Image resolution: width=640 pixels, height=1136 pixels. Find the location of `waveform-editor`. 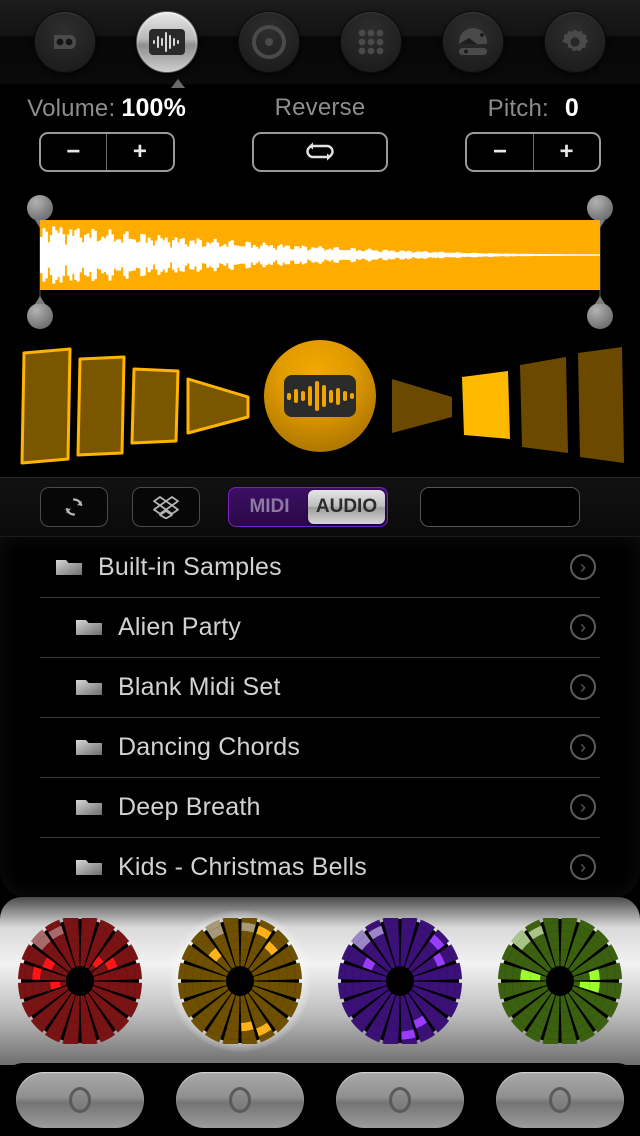

waveform-editor is located at coordinates (320, 265).